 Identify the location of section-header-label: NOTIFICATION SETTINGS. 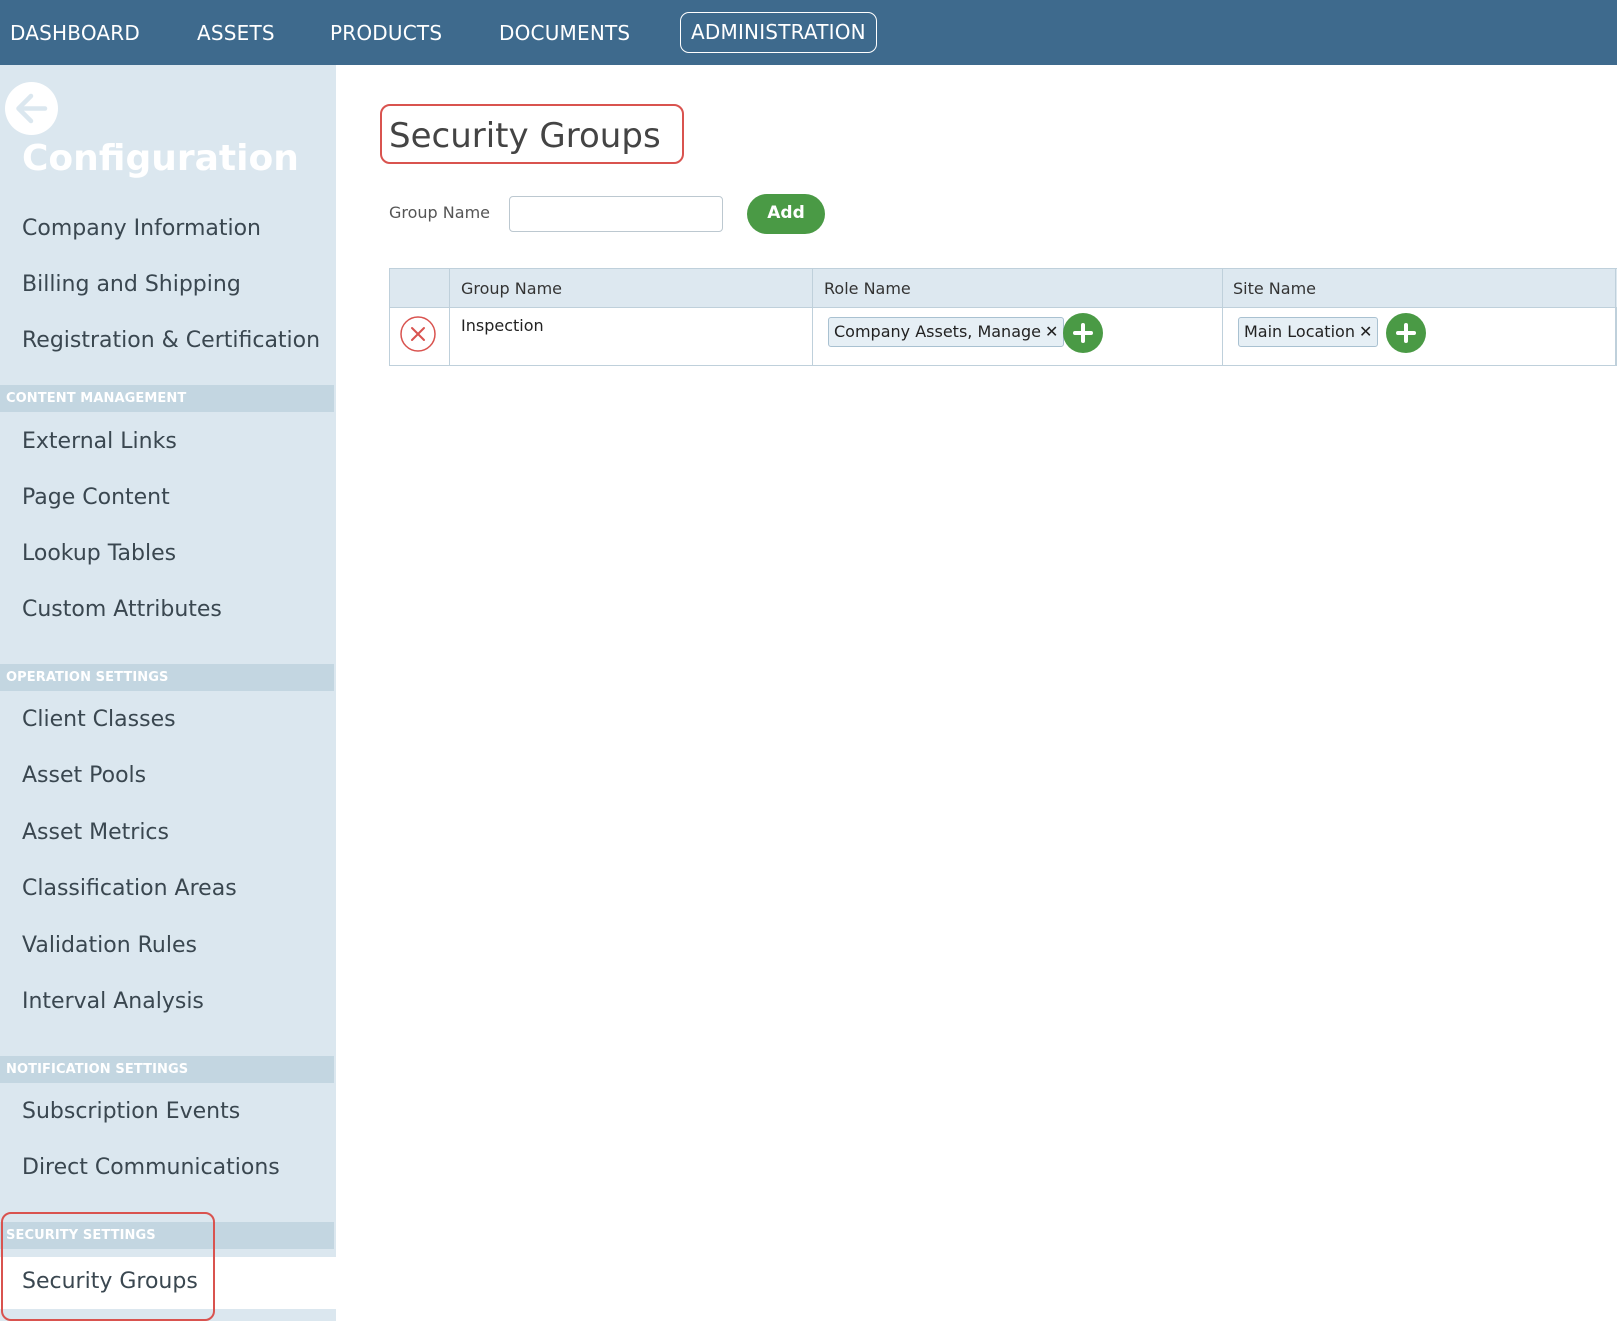
(97, 1069).